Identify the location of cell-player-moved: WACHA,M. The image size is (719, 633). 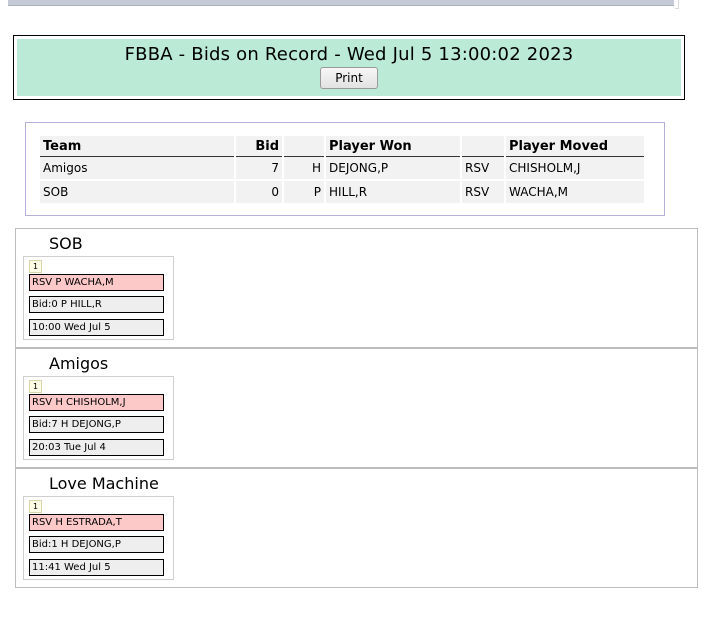
(575, 193).